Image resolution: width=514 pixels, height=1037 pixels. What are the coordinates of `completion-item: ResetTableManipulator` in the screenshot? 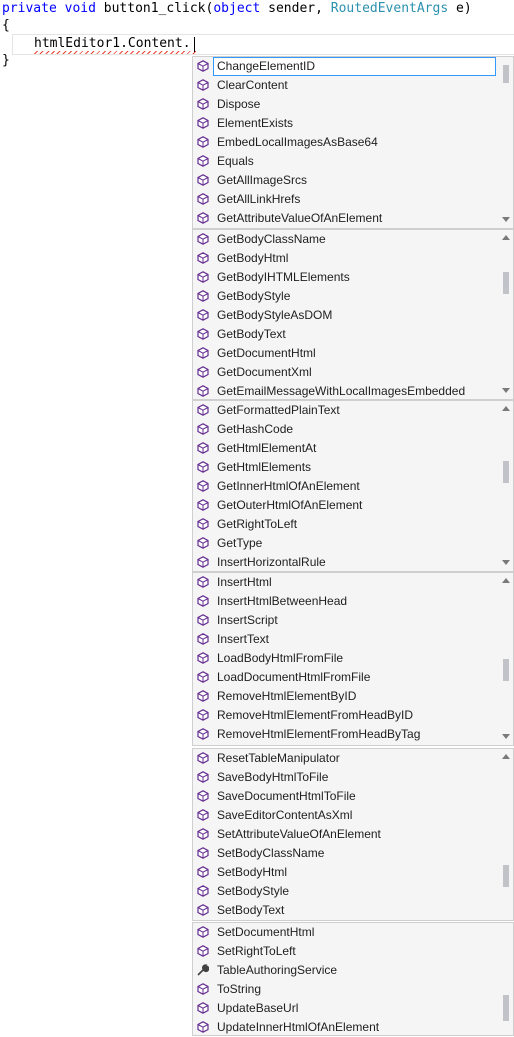 It's located at (343, 758).